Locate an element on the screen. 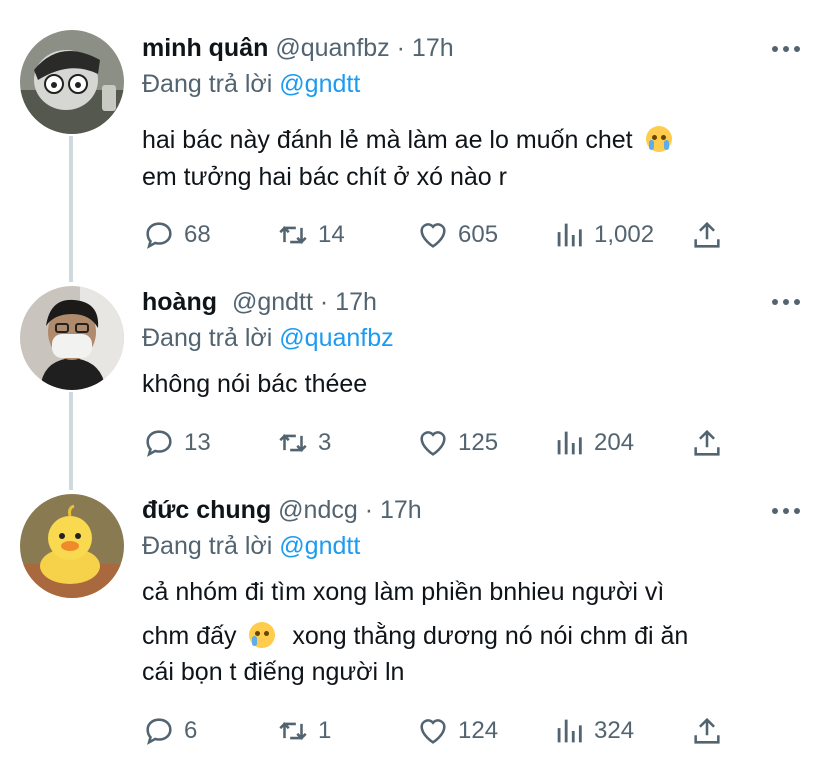 The width and height of the screenshot is (828, 765). views-button: 1,002 is located at coordinates (603, 235).